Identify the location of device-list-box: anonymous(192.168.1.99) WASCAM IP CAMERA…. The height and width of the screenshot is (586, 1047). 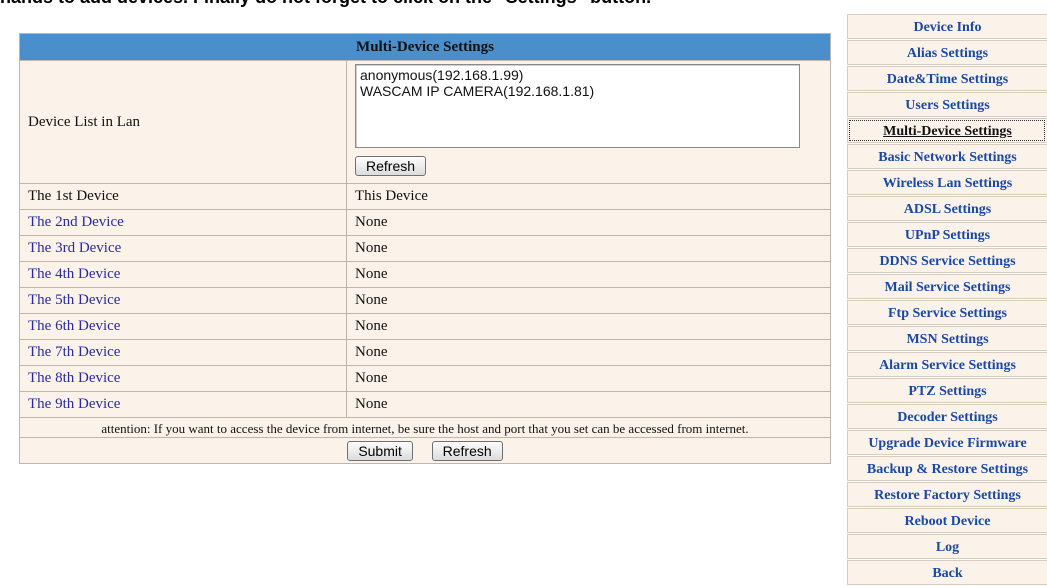
(577, 106).